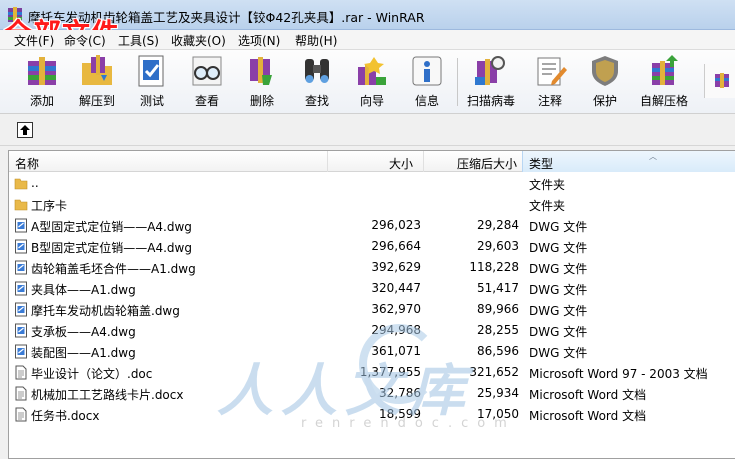 Image resolution: width=735 pixels, height=459 pixels. Describe the element at coordinates (498, 246) in the screenshot. I see `file-packed-size: 29,603` at that location.